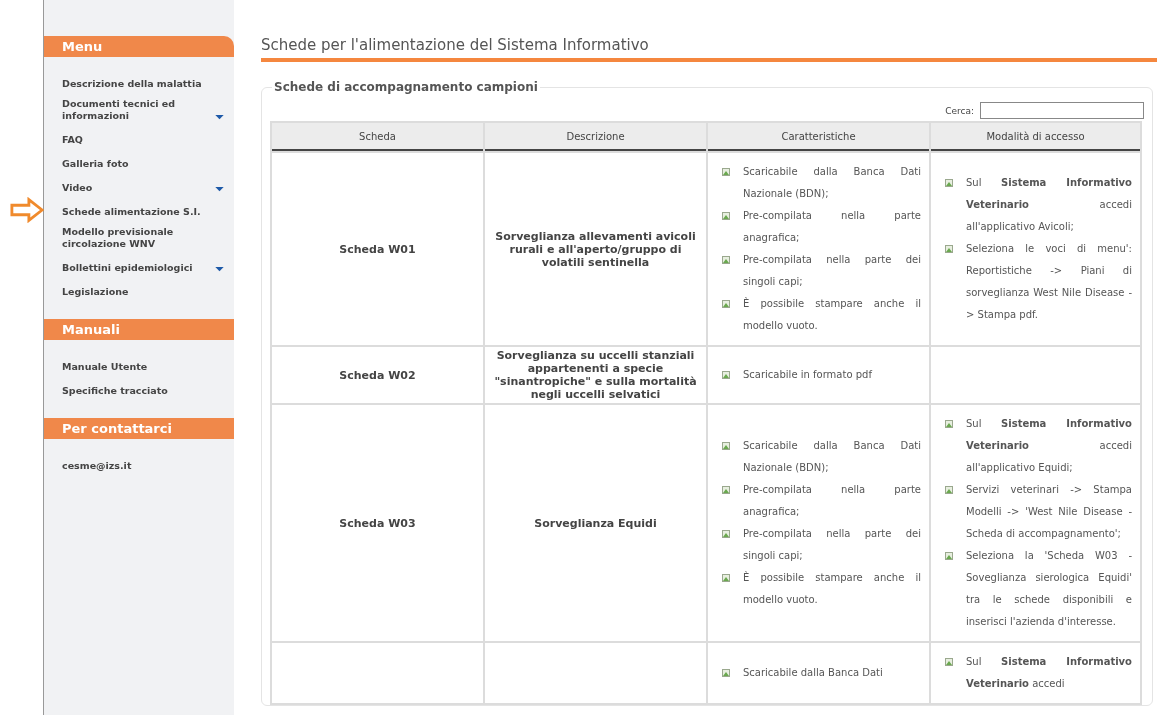  What do you see at coordinates (143, 212) in the screenshot?
I see `sidebar-link: Schede alimentazione S.I.` at bounding box center [143, 212].